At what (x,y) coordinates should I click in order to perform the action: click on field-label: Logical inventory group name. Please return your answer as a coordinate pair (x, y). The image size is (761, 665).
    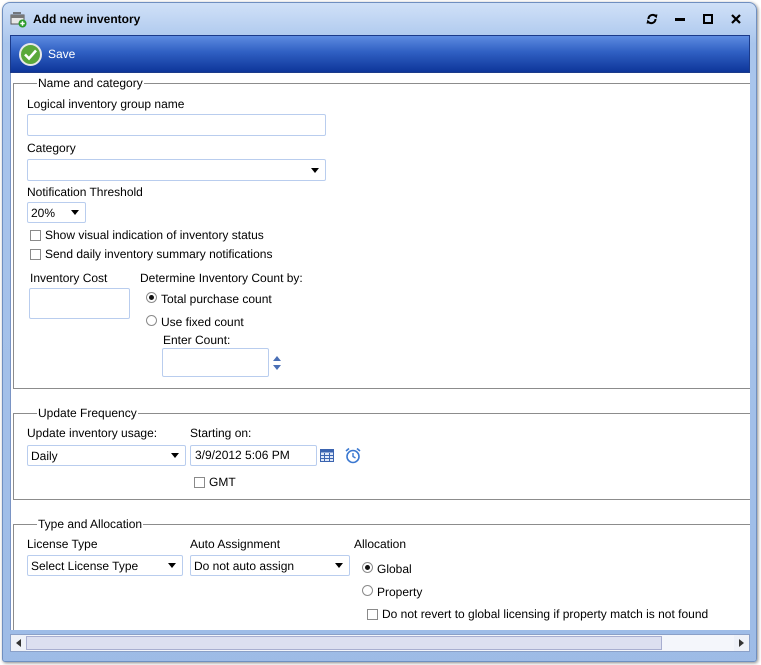
    Looking at the image, I should click on (106, 104).